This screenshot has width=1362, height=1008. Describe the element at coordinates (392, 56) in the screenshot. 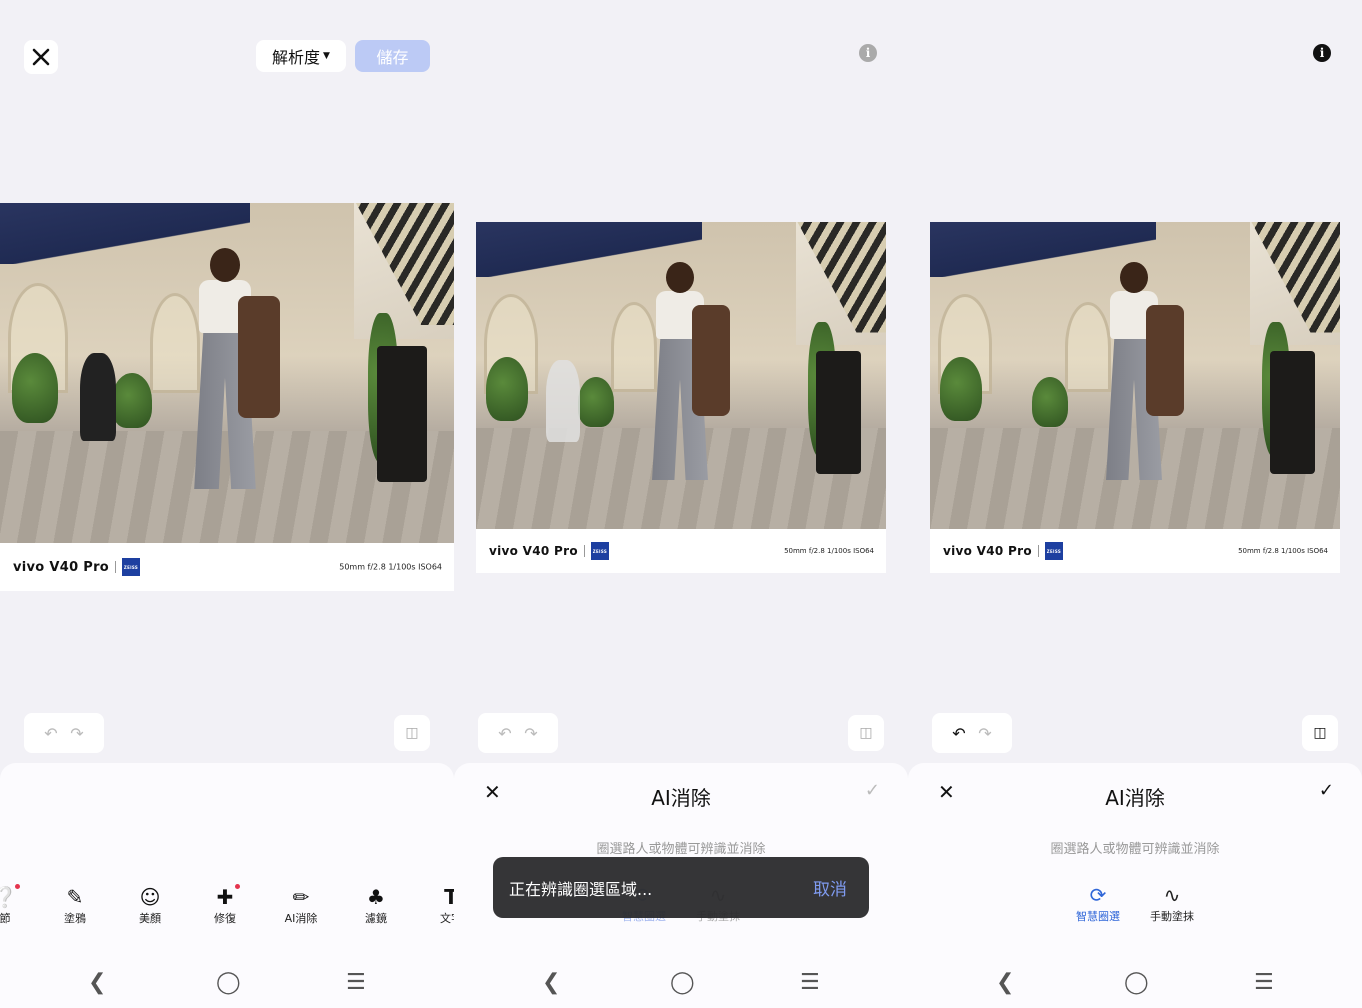

I see `save-button: 儲存` at that location.